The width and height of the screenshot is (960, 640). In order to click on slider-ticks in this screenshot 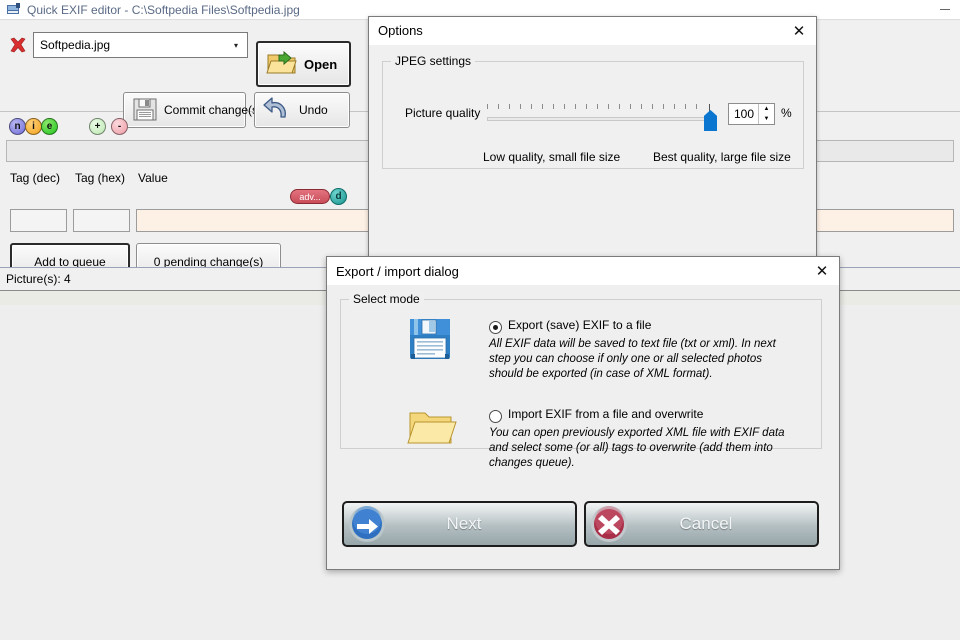, I will do `click(602, 108)`.